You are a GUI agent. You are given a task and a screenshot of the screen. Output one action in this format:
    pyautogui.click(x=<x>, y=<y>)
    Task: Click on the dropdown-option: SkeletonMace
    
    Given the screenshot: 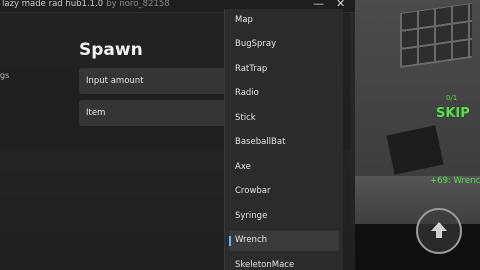 What is the action you would take?
    pyautogui.click(x=284, y=263)
    